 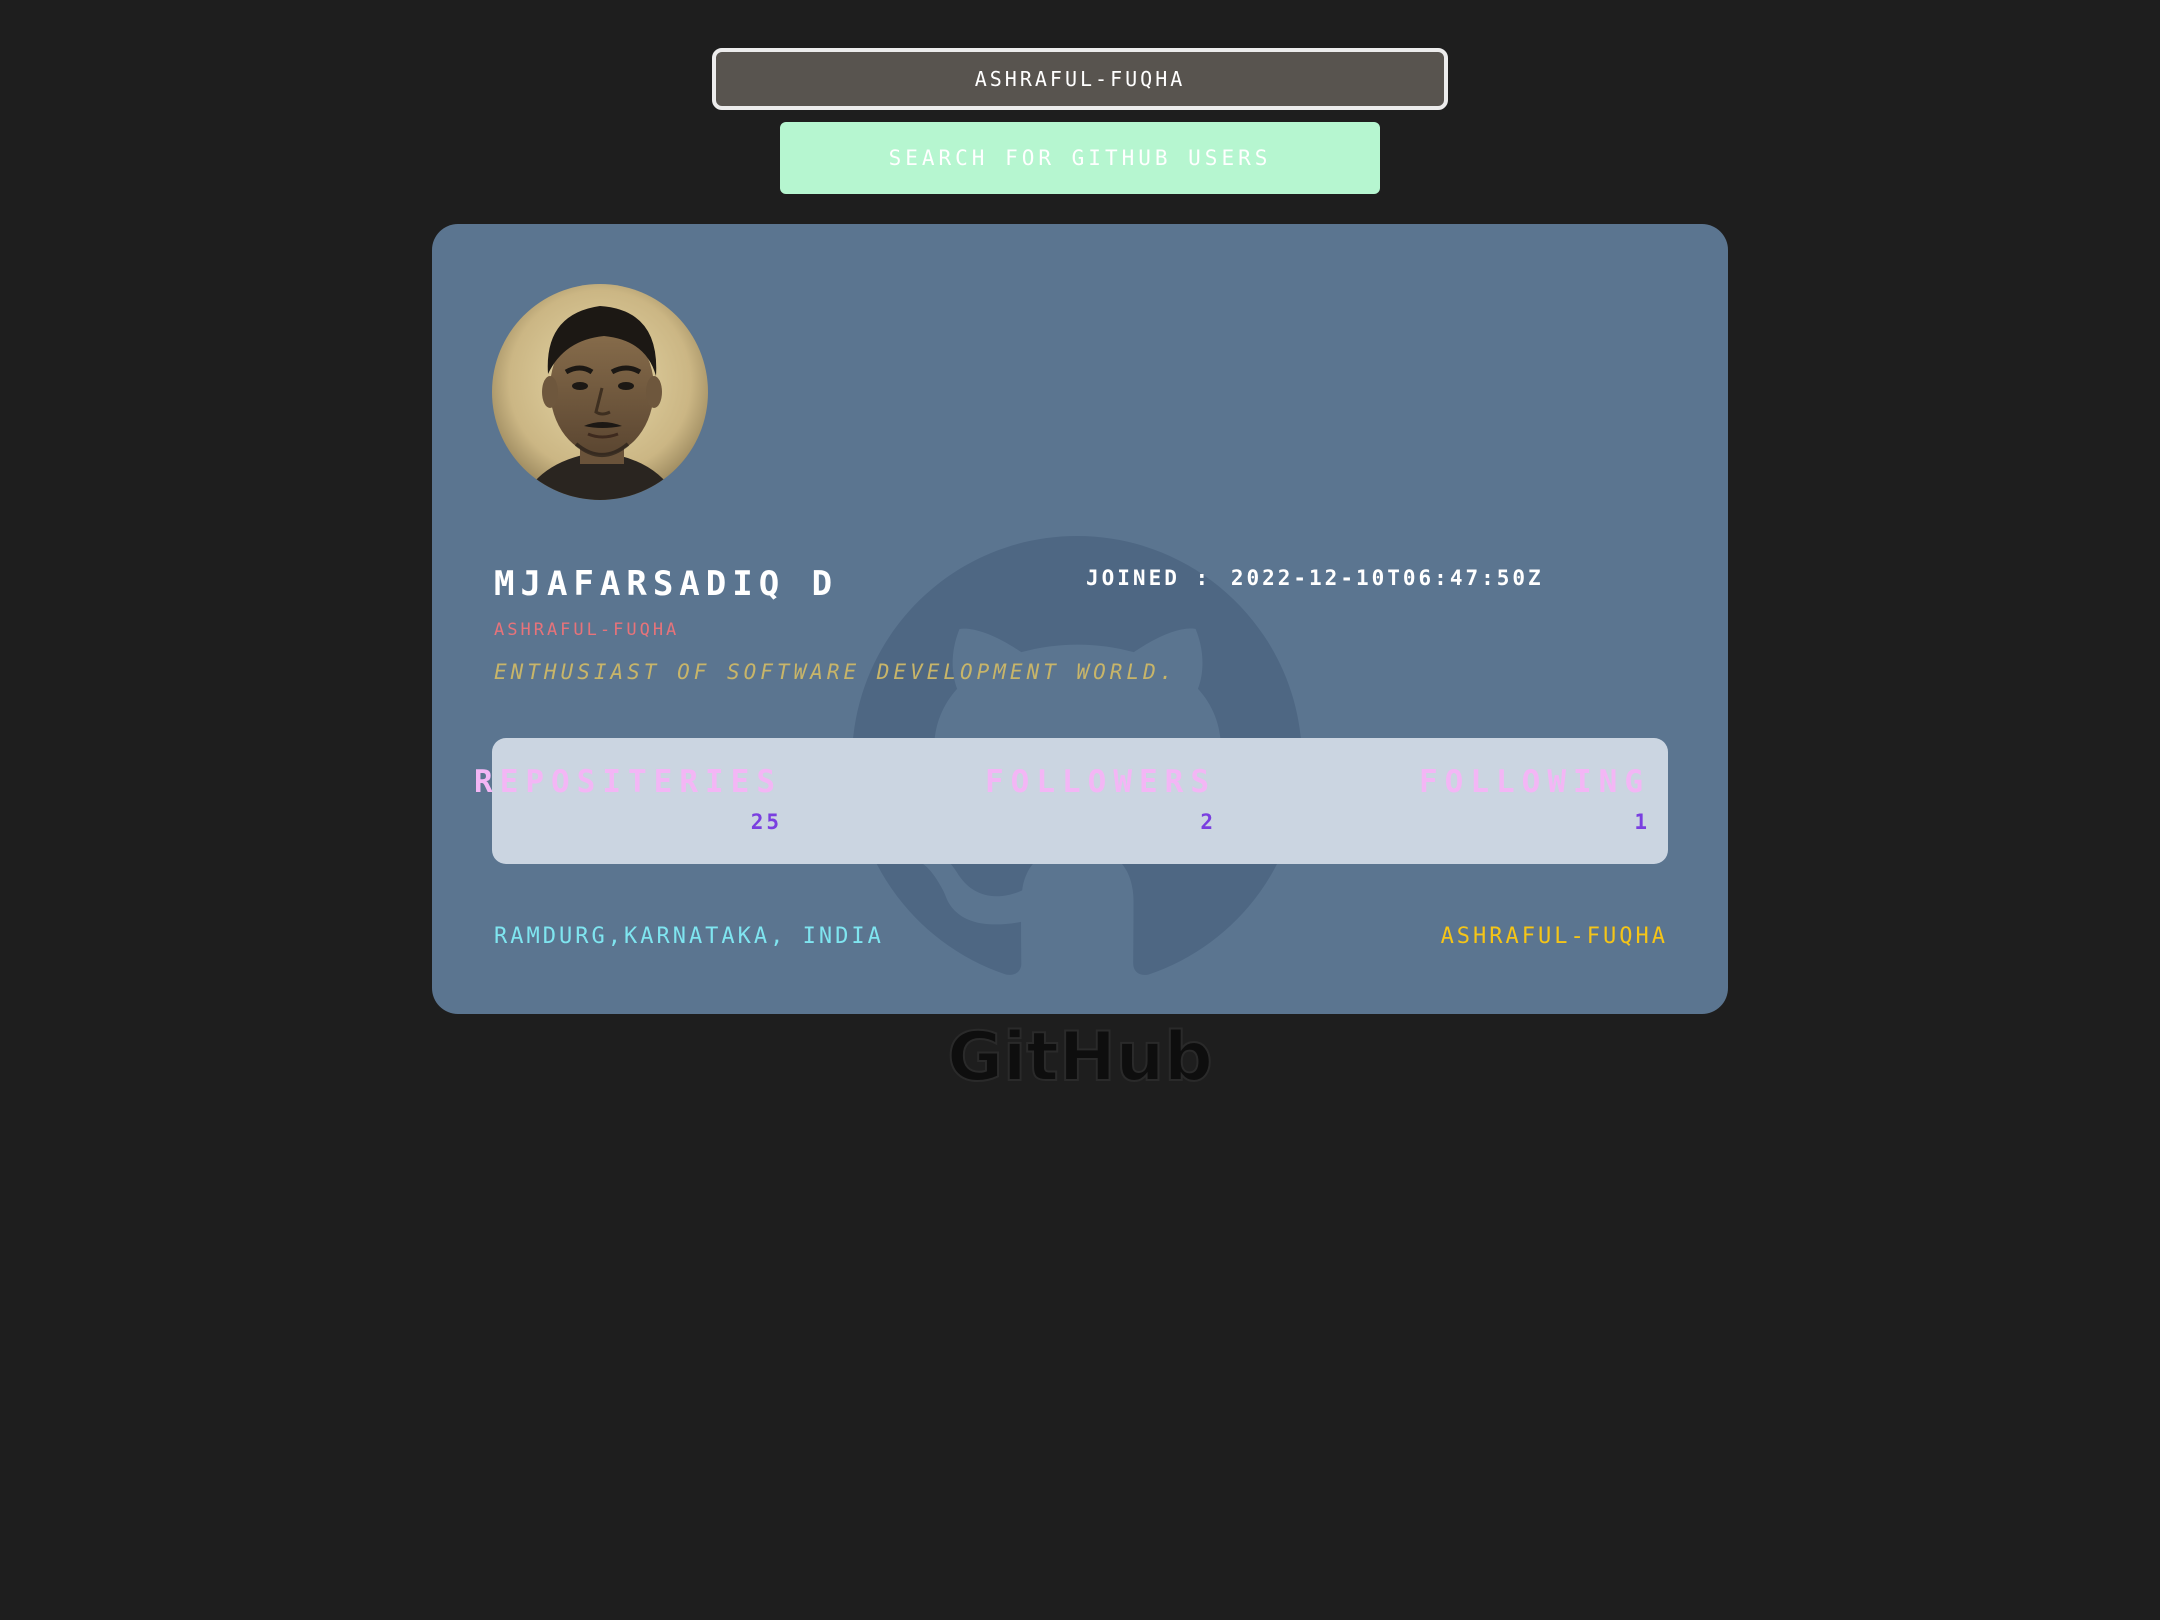 I want to click on user-avatar, so click(x=600, y=392).